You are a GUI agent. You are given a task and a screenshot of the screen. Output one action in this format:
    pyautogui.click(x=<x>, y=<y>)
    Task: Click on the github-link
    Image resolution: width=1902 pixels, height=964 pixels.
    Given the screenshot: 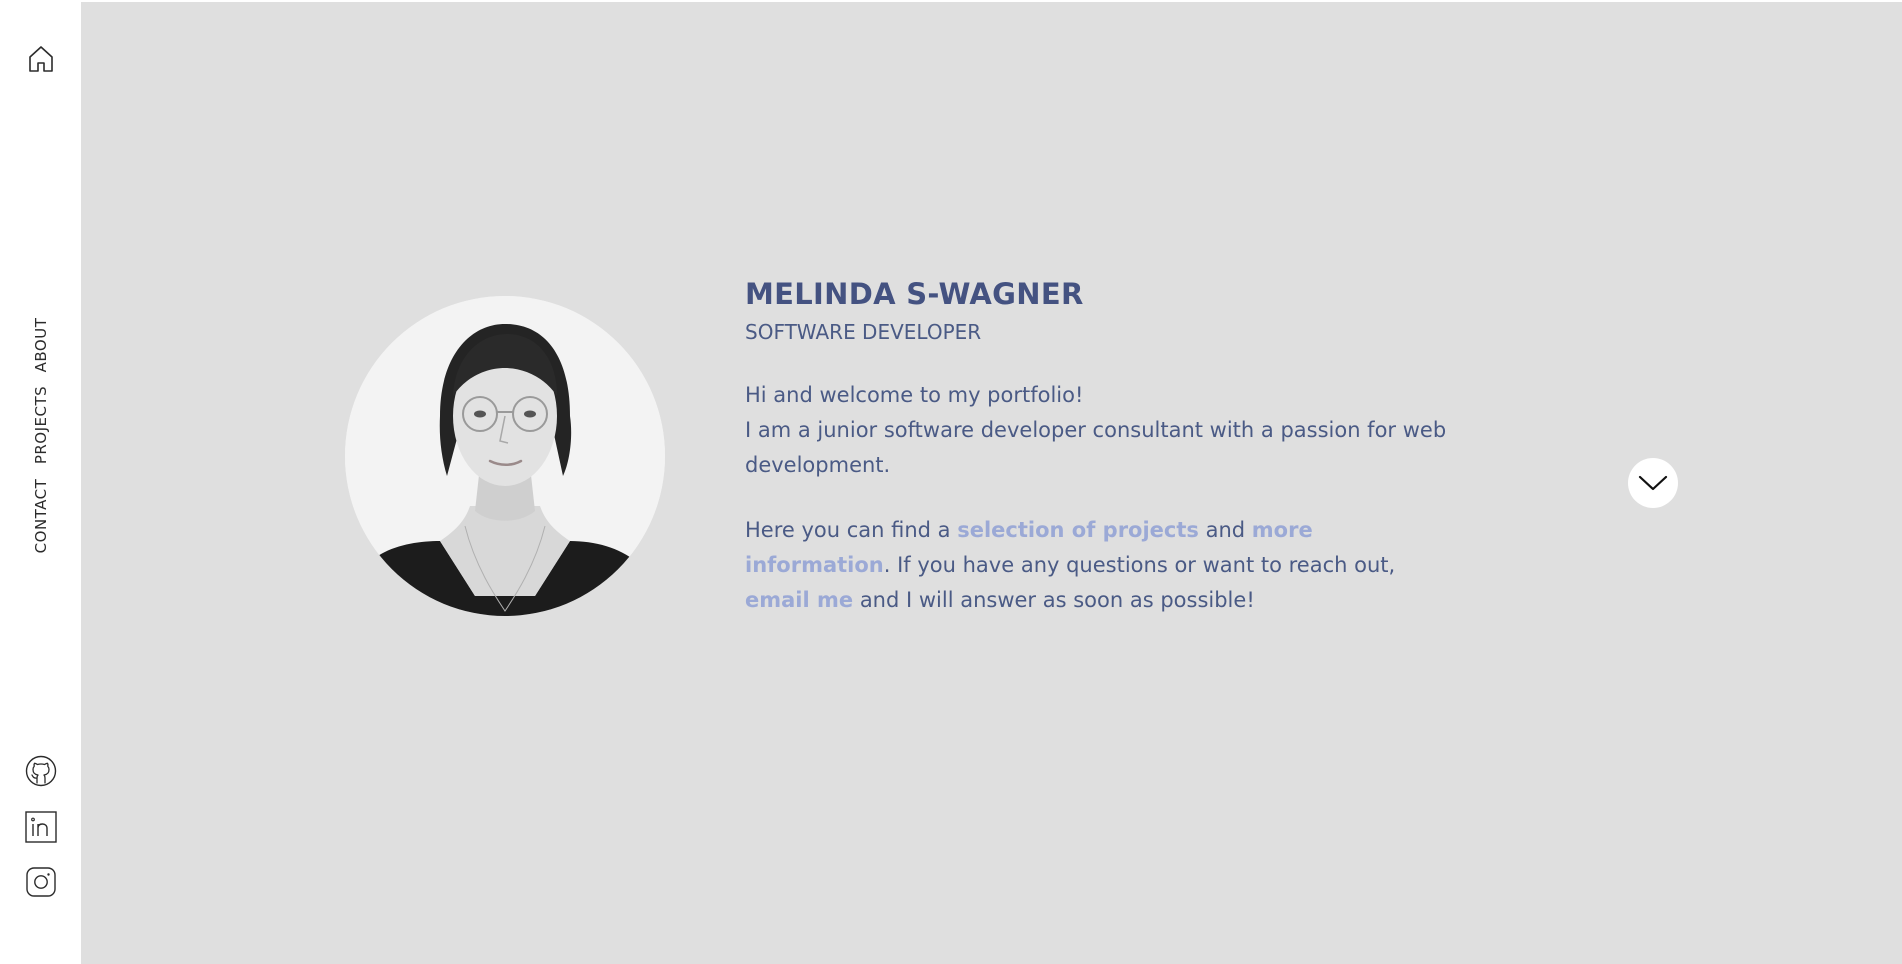 What is the action you would take?
    pyautogui.click(x=41, y=771)
    